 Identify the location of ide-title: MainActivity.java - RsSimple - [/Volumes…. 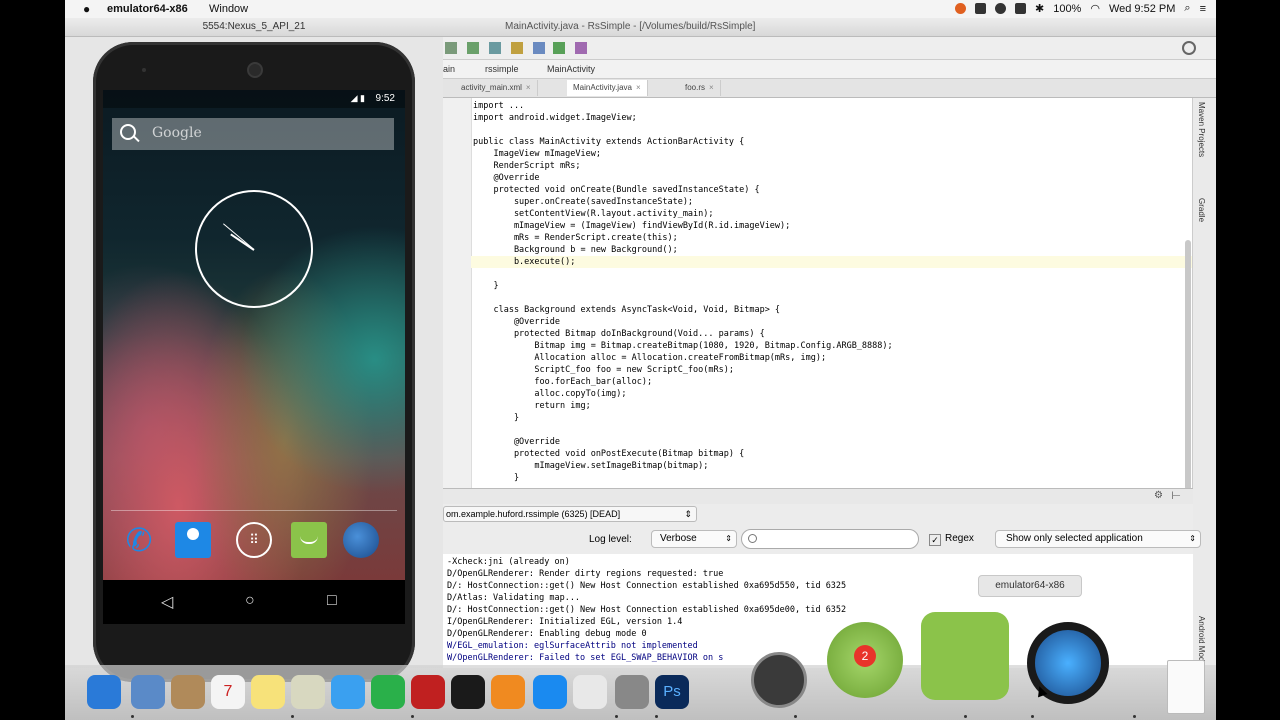
(829, 27).